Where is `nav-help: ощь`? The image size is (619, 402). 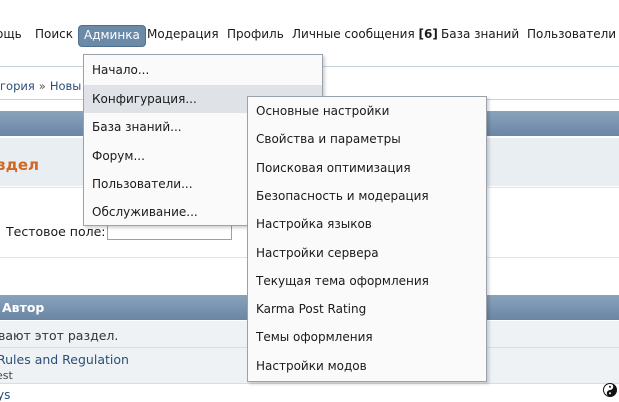 nav-help: ощь is located at coordinates (11, 34).